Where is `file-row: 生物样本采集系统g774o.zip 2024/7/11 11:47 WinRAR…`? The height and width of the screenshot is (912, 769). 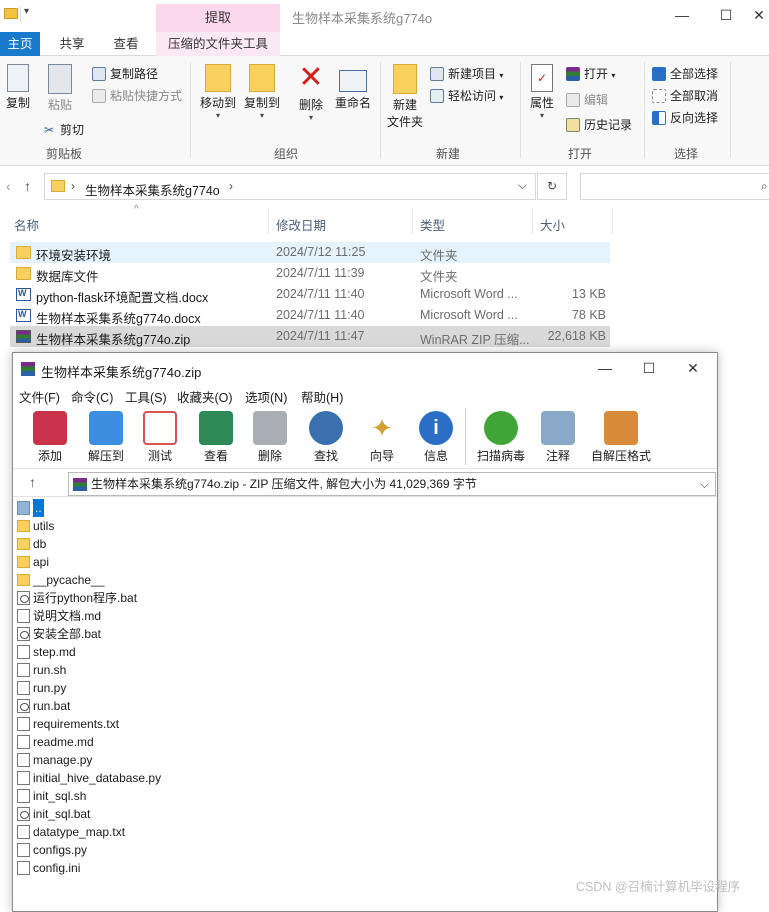 file-row: 生物样本采集系统g774o.zip 2024/7/11 11:47 WinRAR… is located at coordinates (310, 336).